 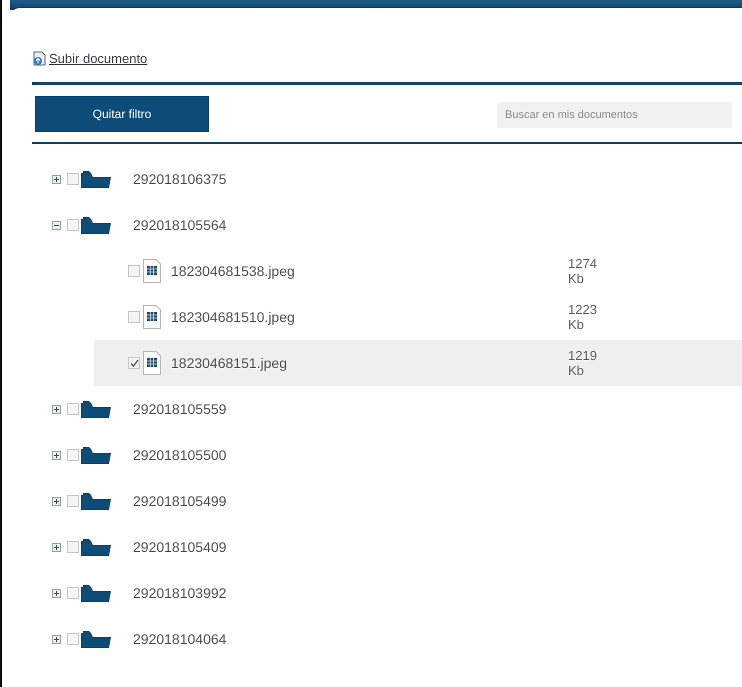 What do you see at coordinates (179, 593) in the screenshot?
I see `folder-name: 292018103992` at bounding box center [179, 593].